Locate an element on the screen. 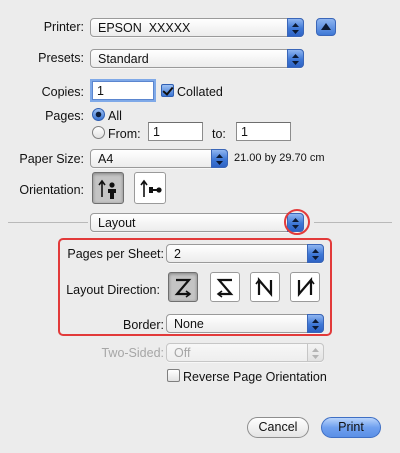 The image size is (400, 453). pages-all-radio is located at coordinates (98, 114).